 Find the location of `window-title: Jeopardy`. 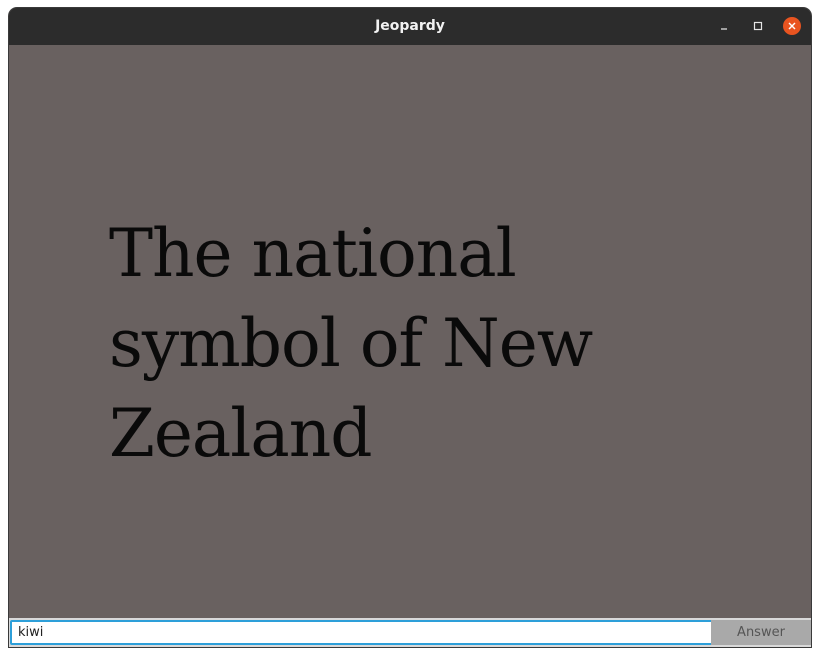

window-title: Jeopardy is located at coordinates (410, 26).